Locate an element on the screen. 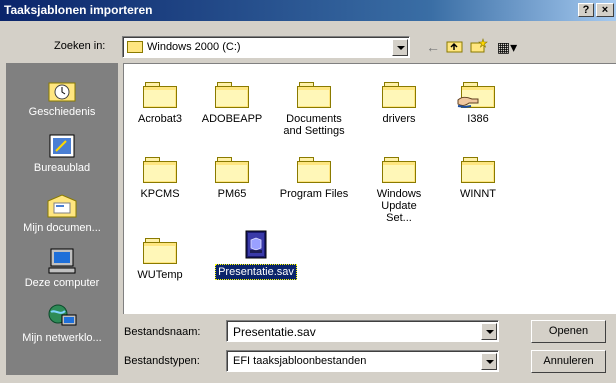  filename-dropdown-arrow is located at coordinates (489, 331).